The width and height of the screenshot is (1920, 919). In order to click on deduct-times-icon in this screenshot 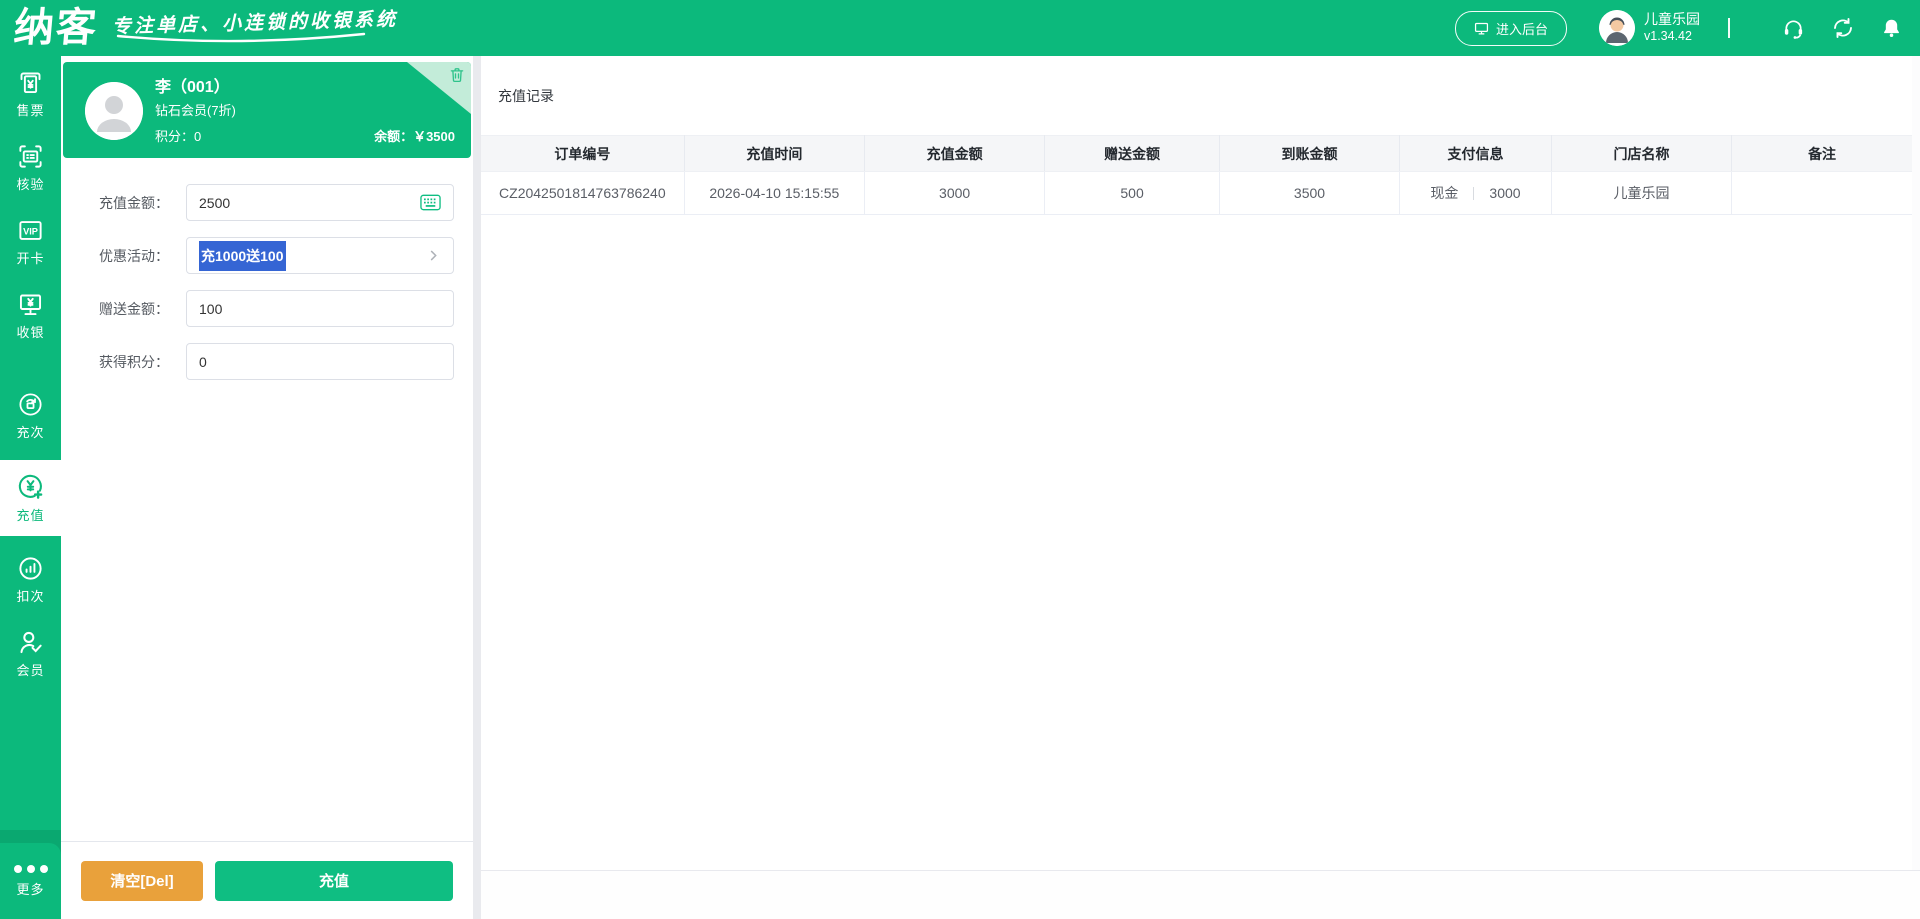, I will do `click(30, 568)`.